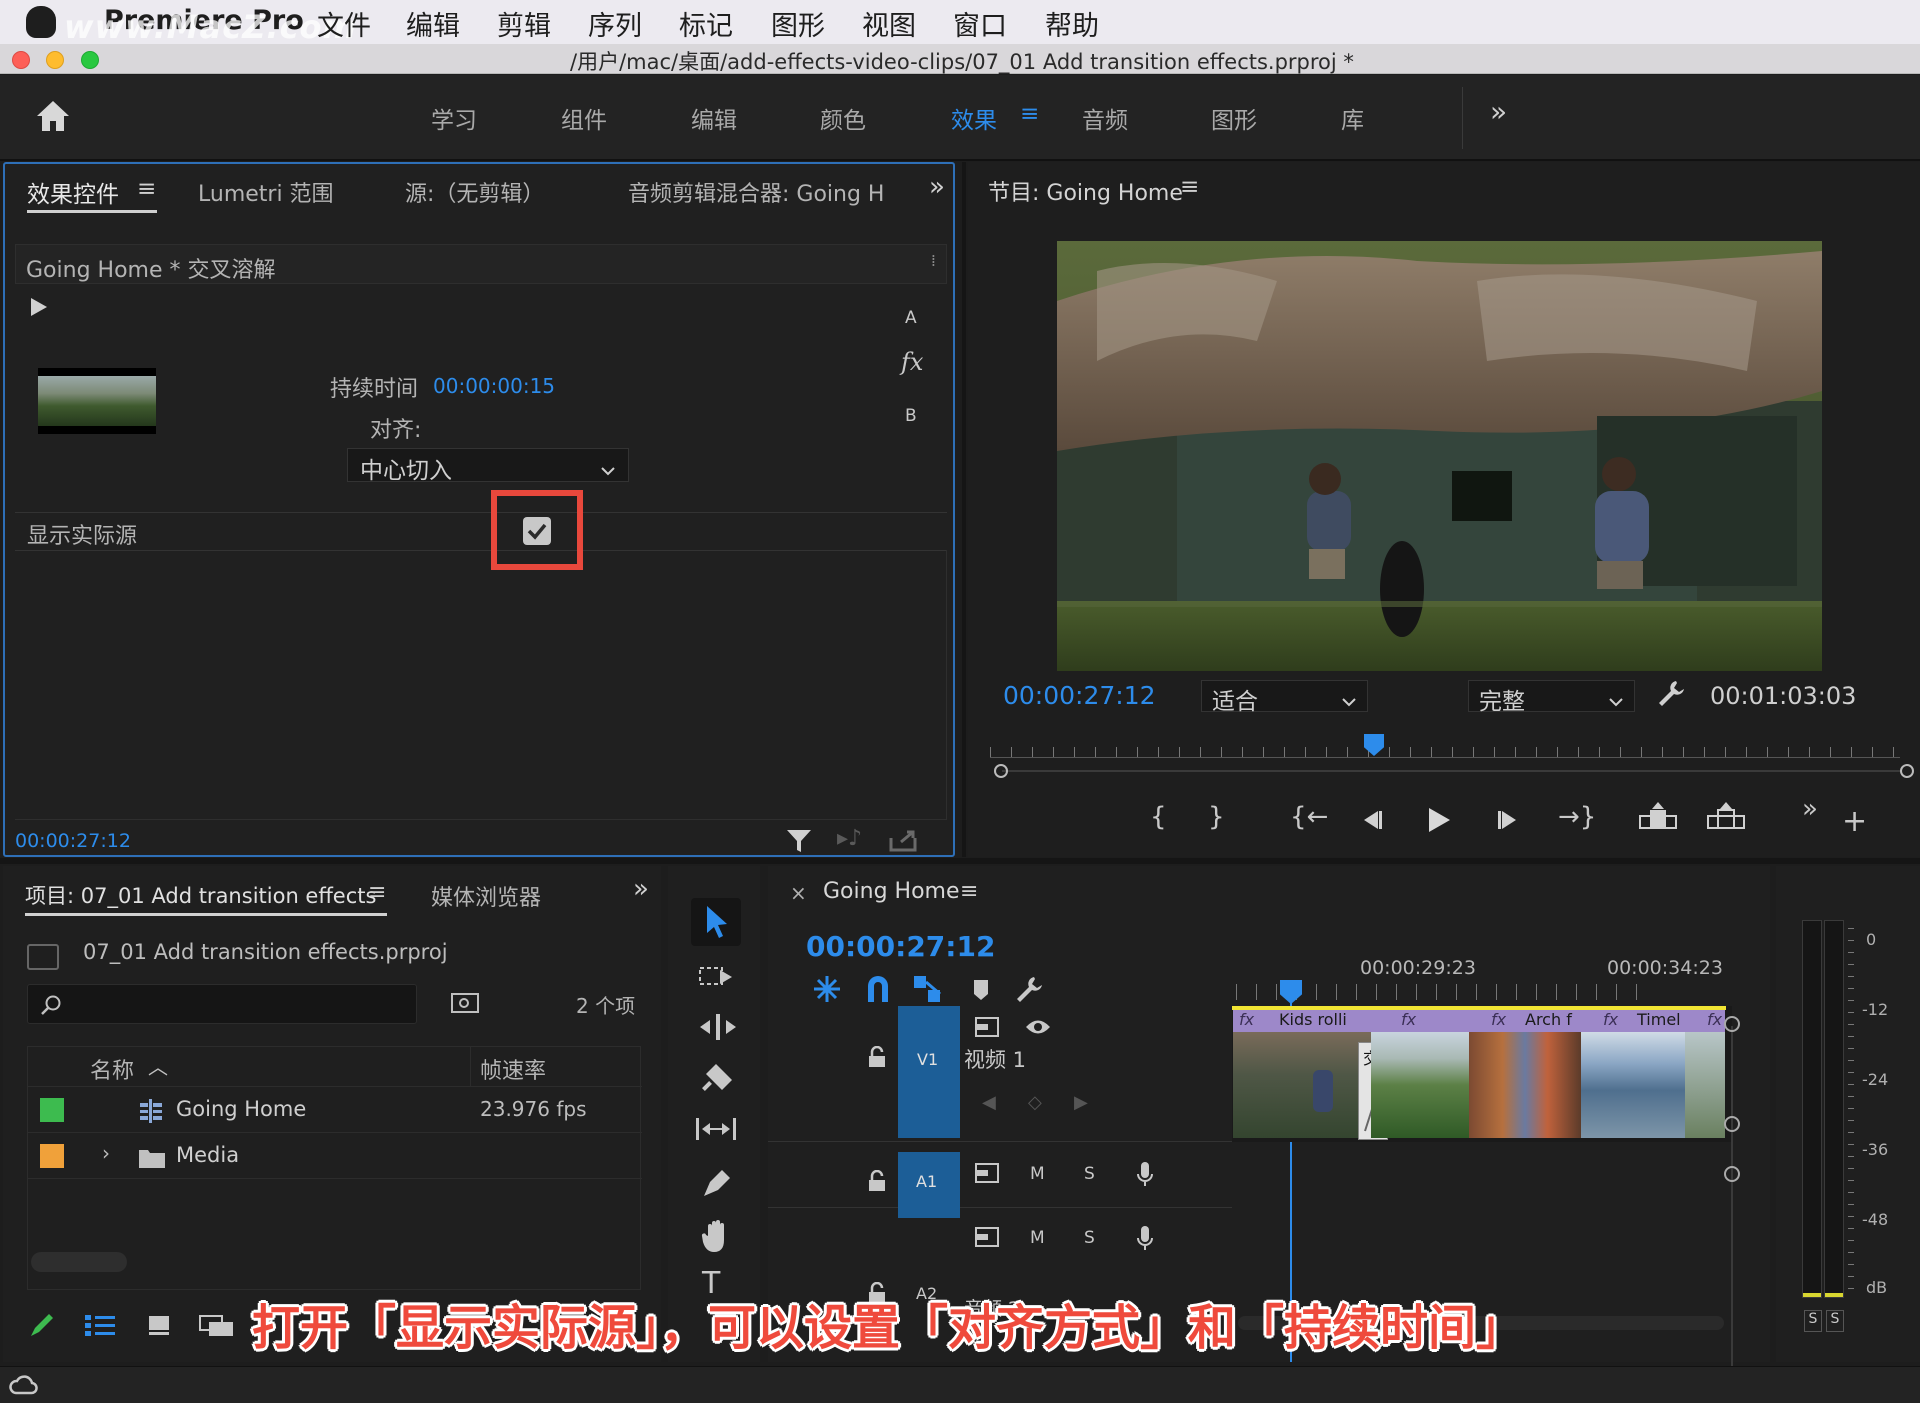 This screenshot has width=1920, height=1403. Describe the element at coordinates (1810, 809) in the screenshot. I see `button-editor-overflow-icon: »` at that location.